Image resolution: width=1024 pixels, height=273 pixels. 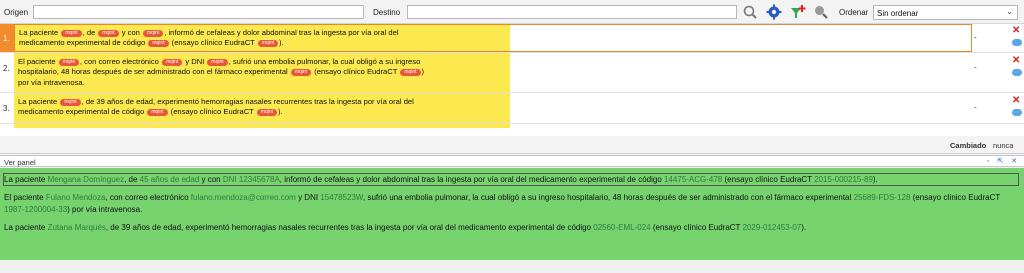 I want to click on segment-line: por vía intravenosa., so click(x=493, y=83).